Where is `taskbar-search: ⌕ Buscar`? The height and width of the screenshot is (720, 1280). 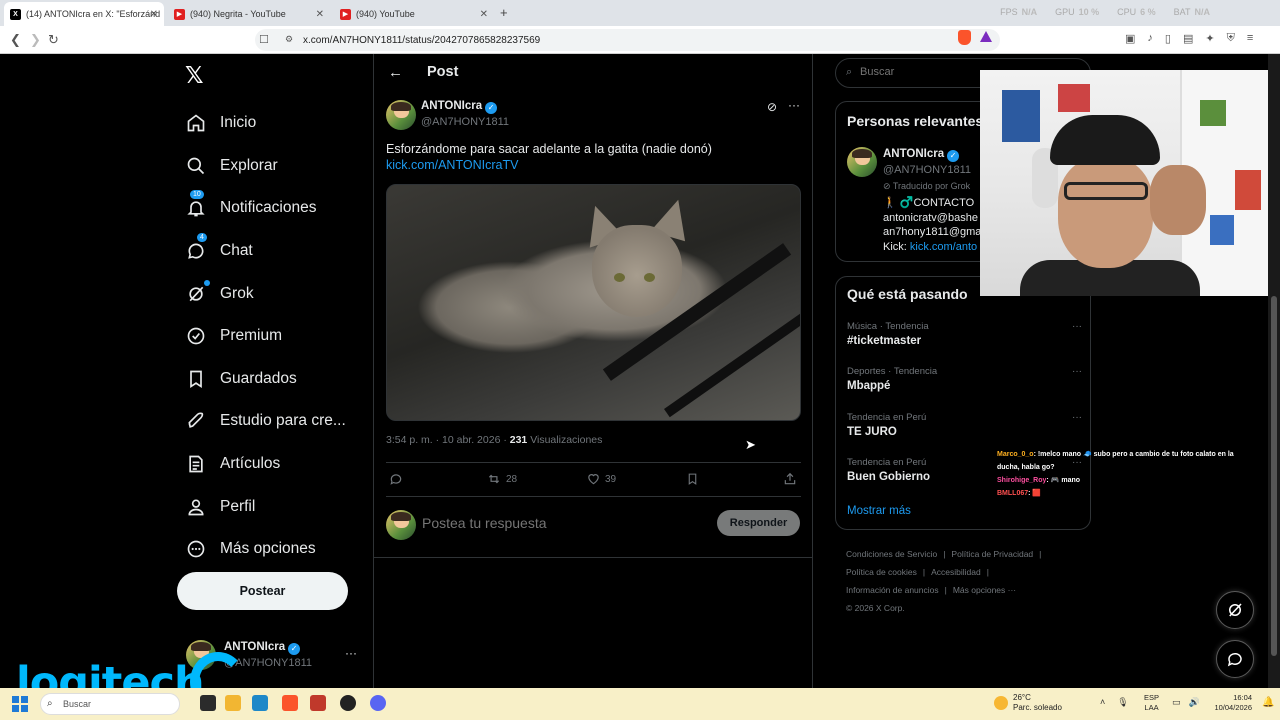
taskbar-search: ⌕ Buscar is located at coordinates (110, 704).